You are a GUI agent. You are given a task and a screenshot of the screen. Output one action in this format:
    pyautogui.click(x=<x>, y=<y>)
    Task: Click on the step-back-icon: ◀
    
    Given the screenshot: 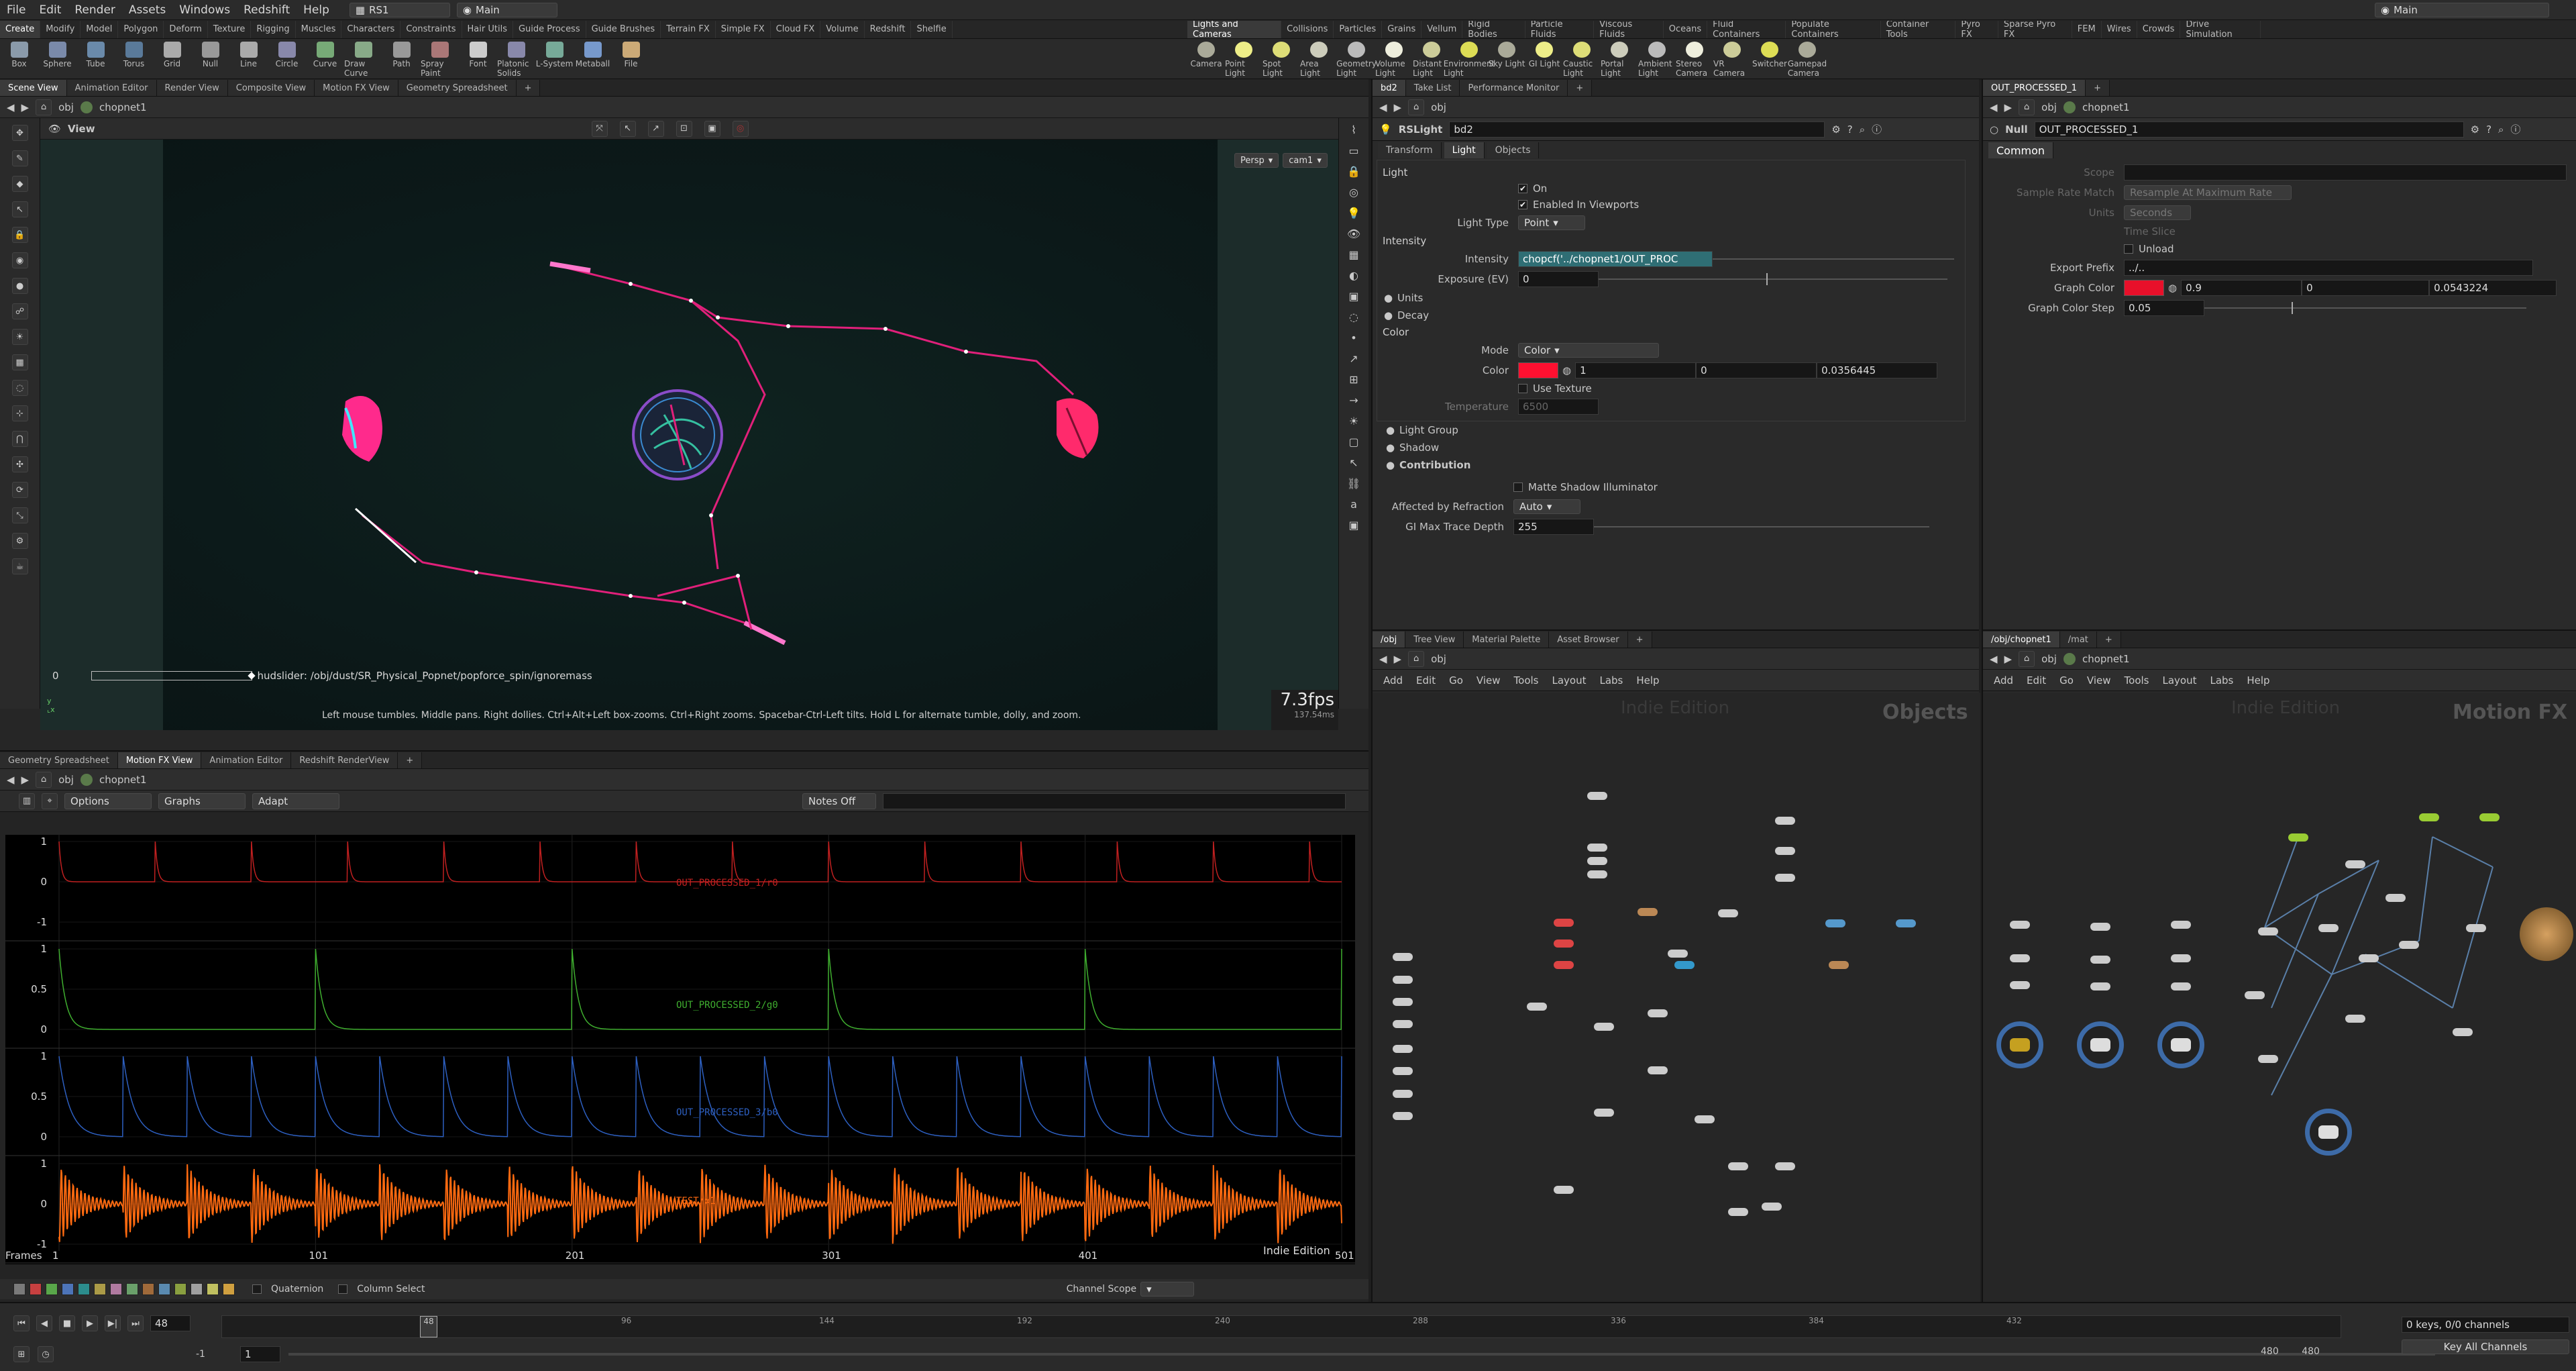 What is the action you would take?
    pyautogui.click(x=44, y=1323)
    